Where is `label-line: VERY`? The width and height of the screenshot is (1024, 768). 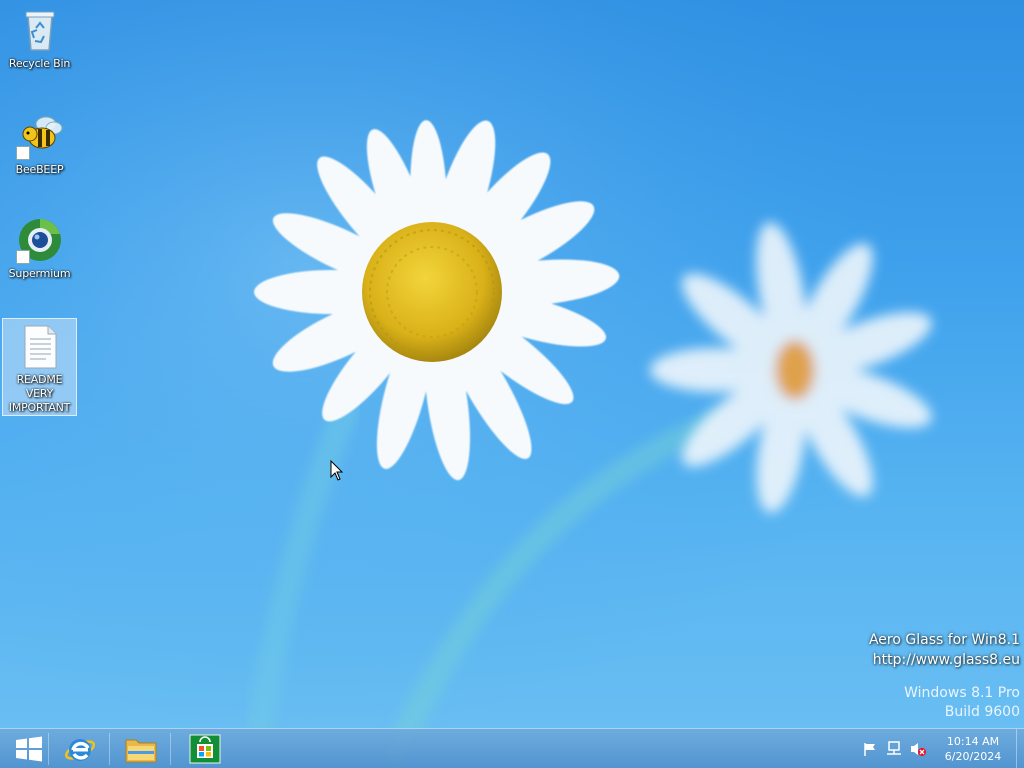 label-line: VERY is located at coordinates (39, 393).